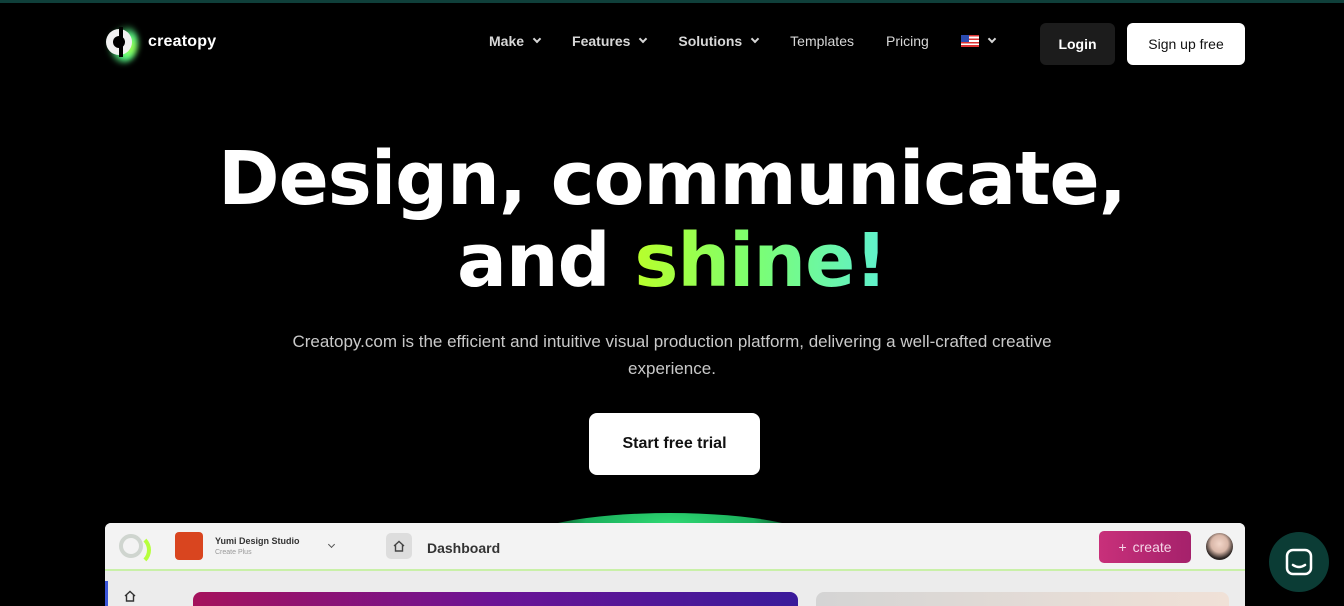  I want to click on preview-page-title: Dashboard, so click(464, 548).